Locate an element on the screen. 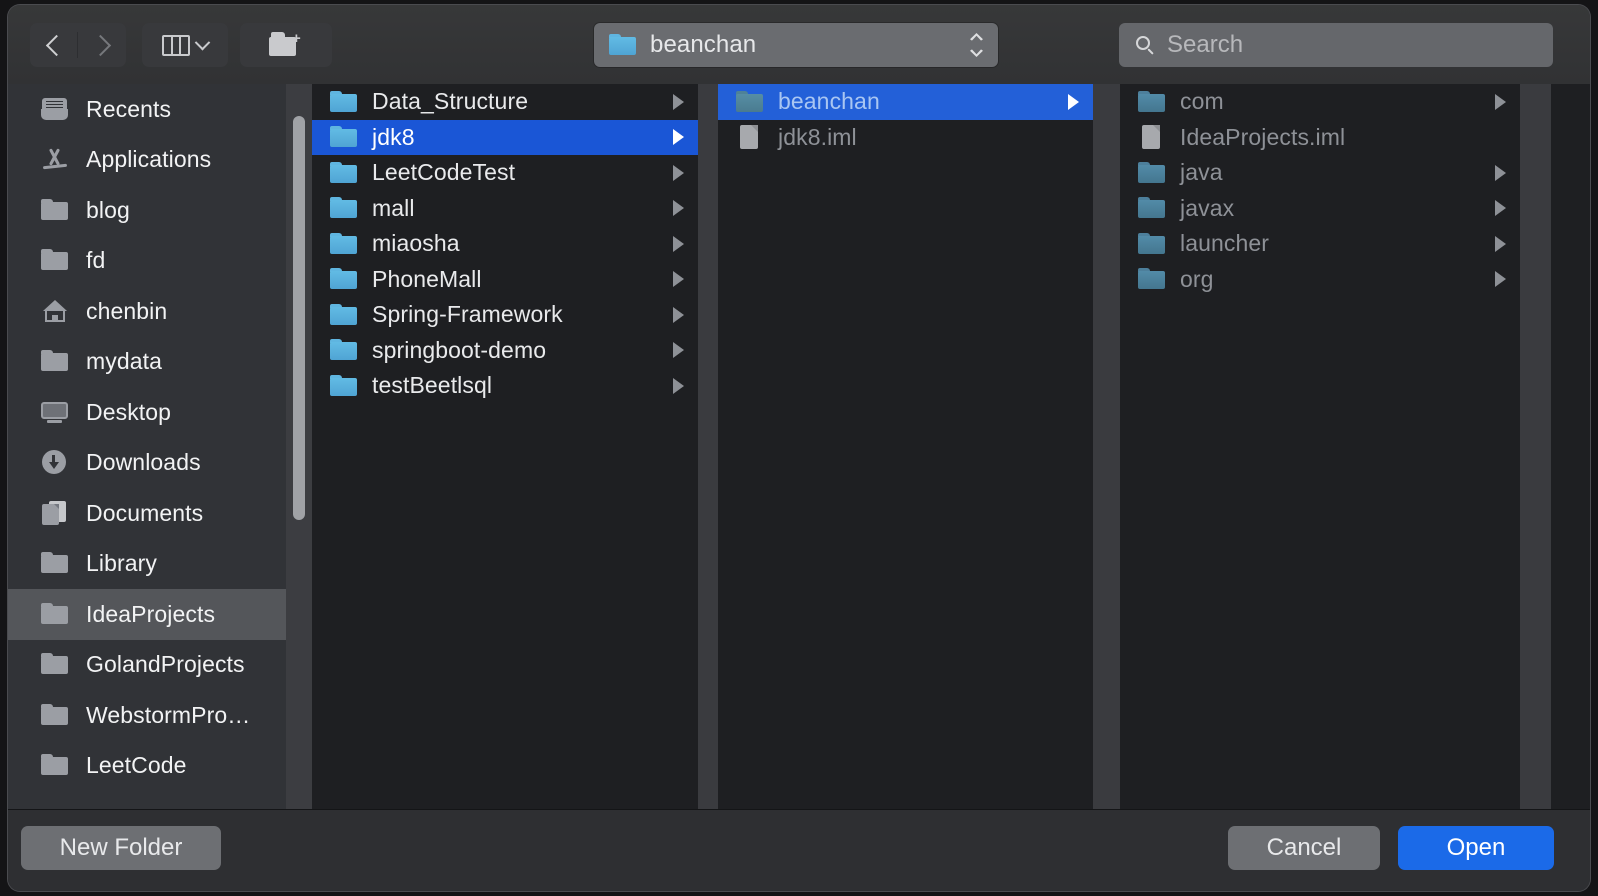  sidebar-item-label: Desktop is located at coordinates (129, 411).